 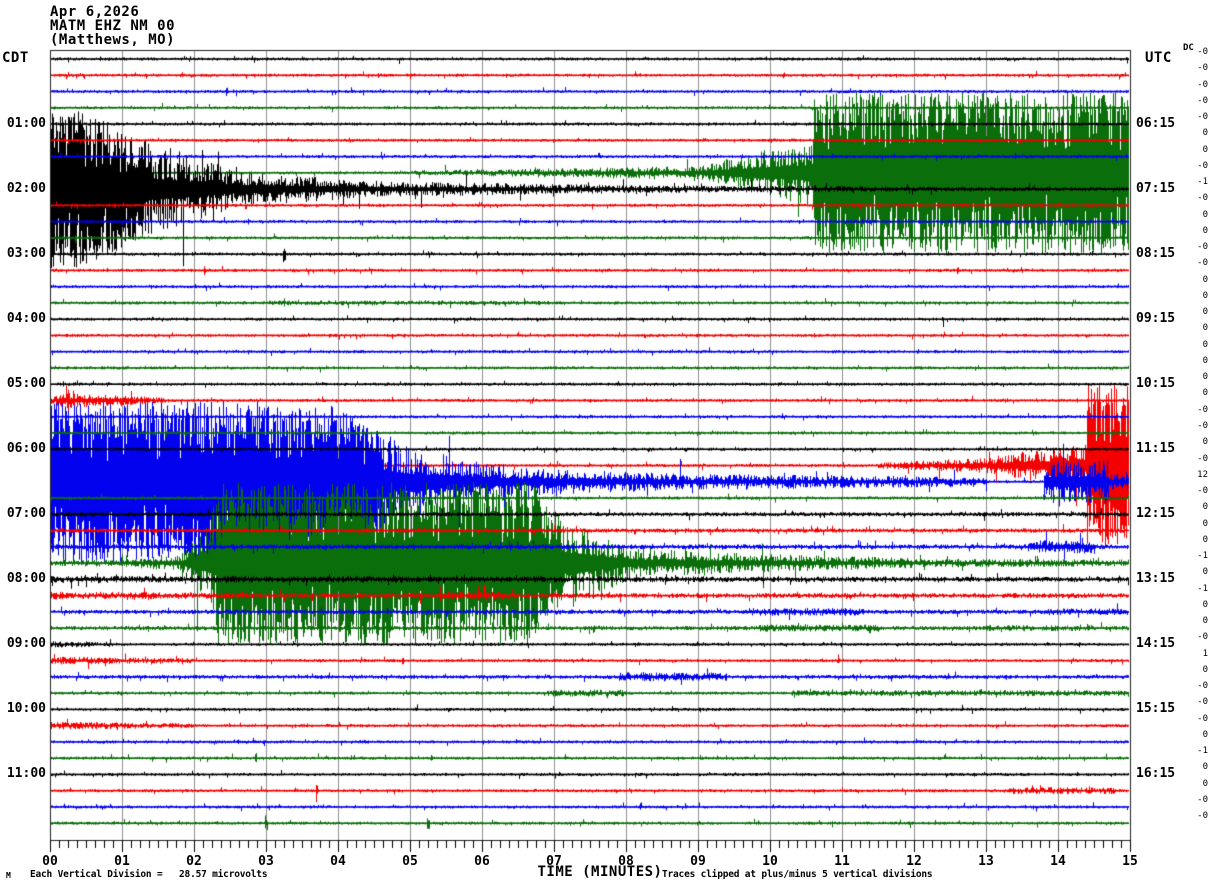 I want to click on left-time-label: 09:00, so click(x=26, y=644).